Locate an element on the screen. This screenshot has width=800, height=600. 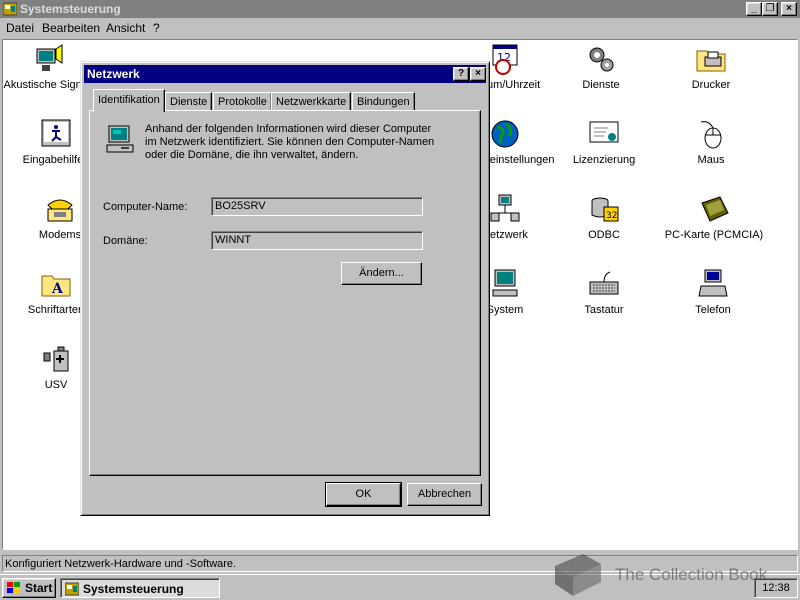
tab-netzwerkkarte: Netzwerkkarte is located at coordinates (311, 101).